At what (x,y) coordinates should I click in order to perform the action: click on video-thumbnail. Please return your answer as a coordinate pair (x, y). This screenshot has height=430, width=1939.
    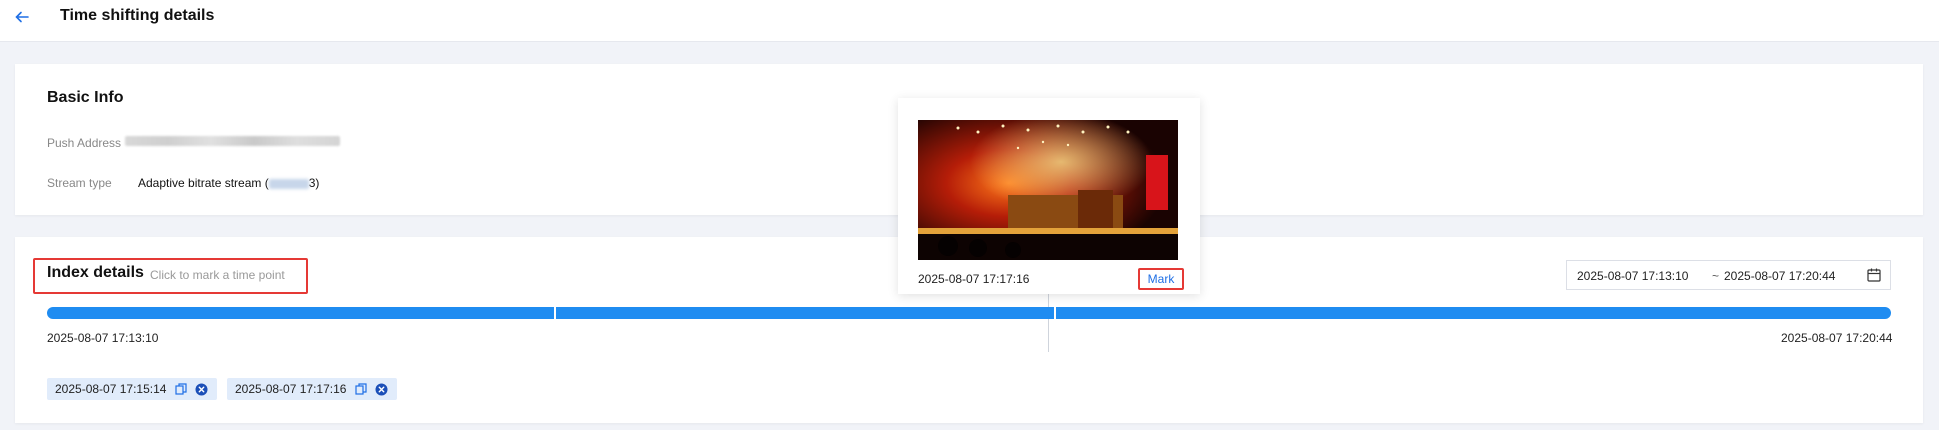
    Looking at the image, I should click on (1048, 190).